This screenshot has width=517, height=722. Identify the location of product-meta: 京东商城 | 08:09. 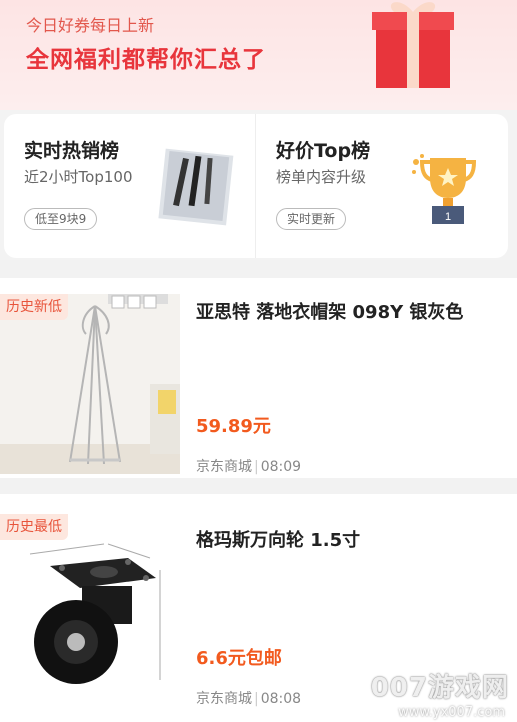
(248, 466).